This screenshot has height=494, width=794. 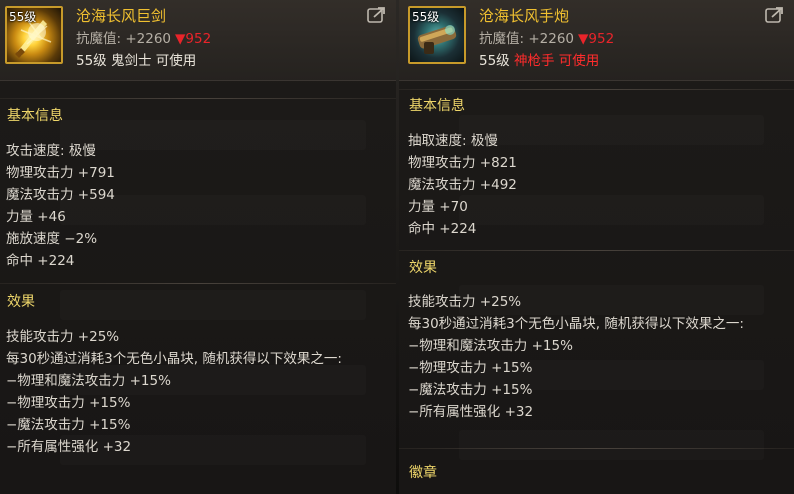 I want to click on greatsword-item-icon: 55级, so click(x=34, y=35).